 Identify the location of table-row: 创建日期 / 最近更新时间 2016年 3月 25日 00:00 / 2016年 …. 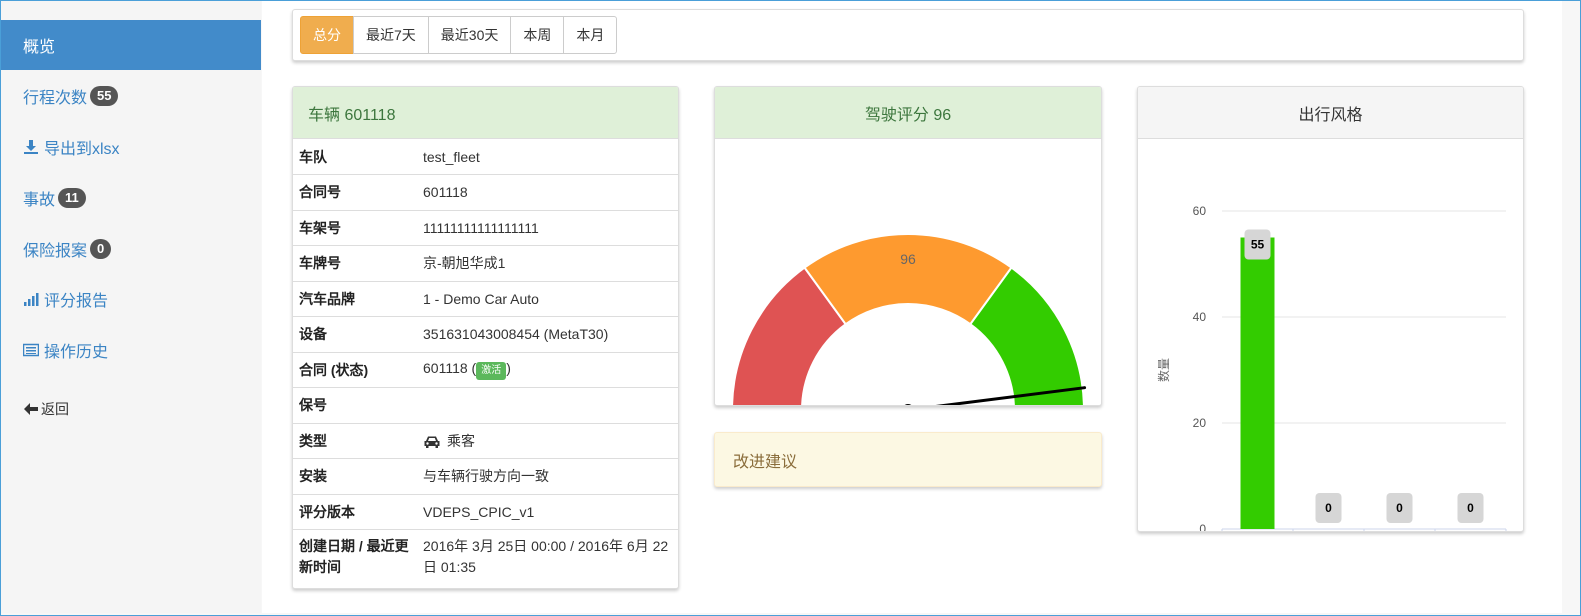
(485, 556).